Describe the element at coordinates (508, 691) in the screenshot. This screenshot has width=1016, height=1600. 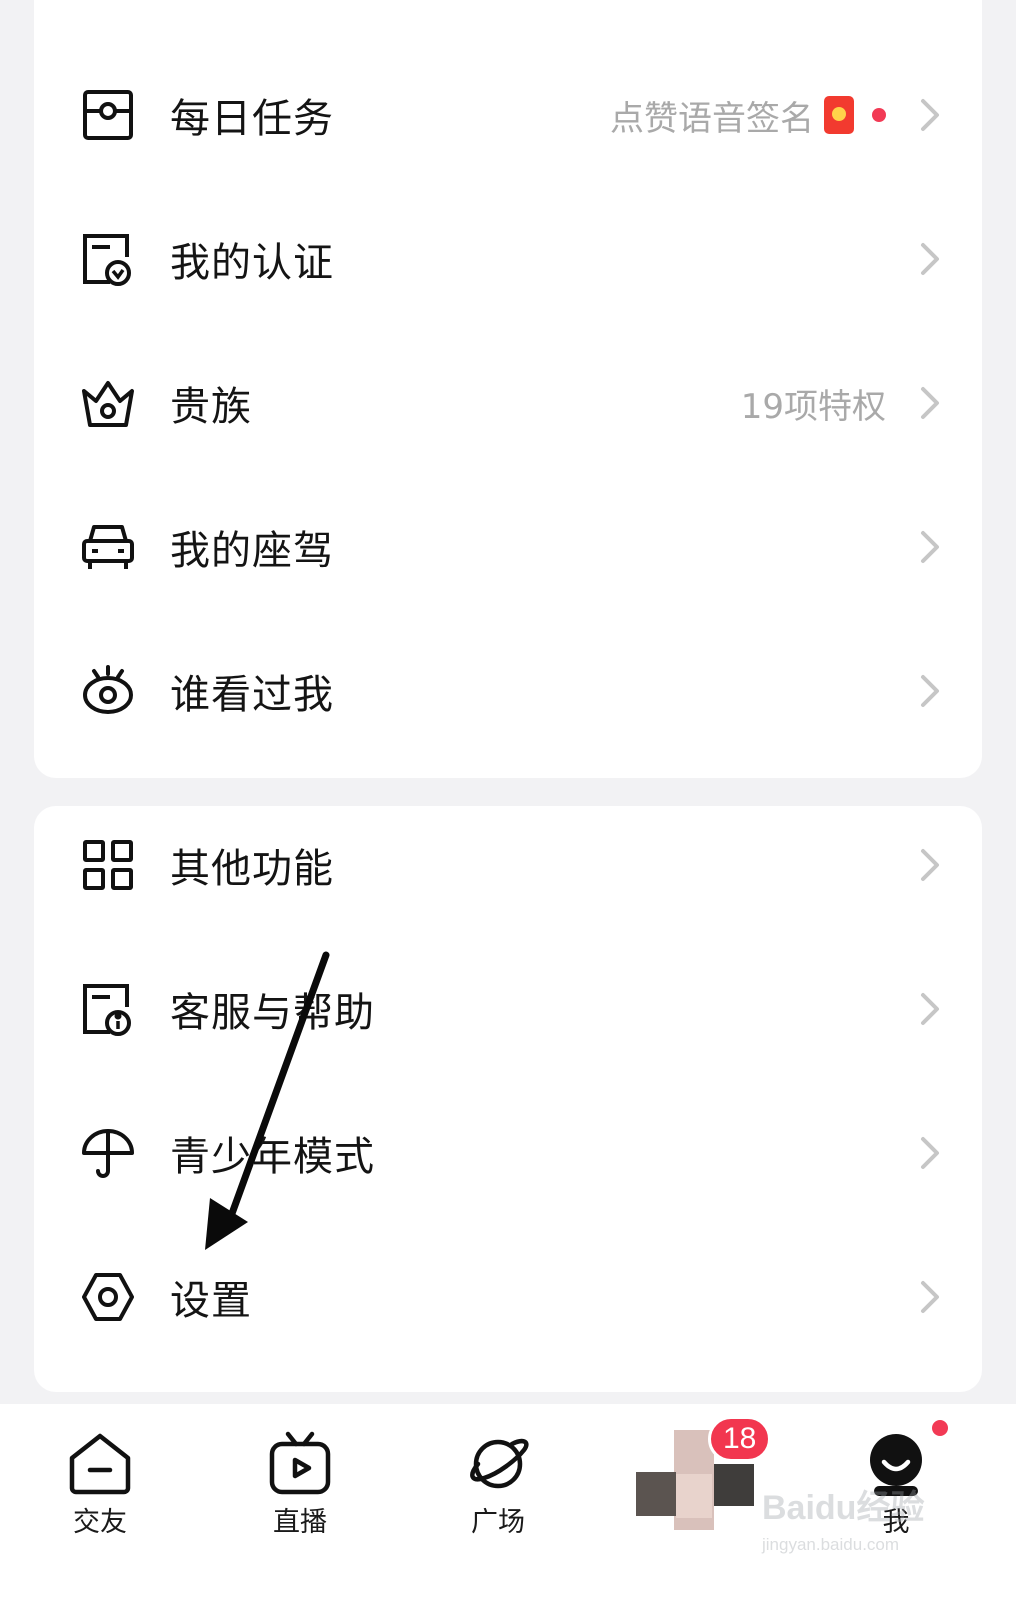
I see `menu-item-visitors: 谁看过我` at that location.